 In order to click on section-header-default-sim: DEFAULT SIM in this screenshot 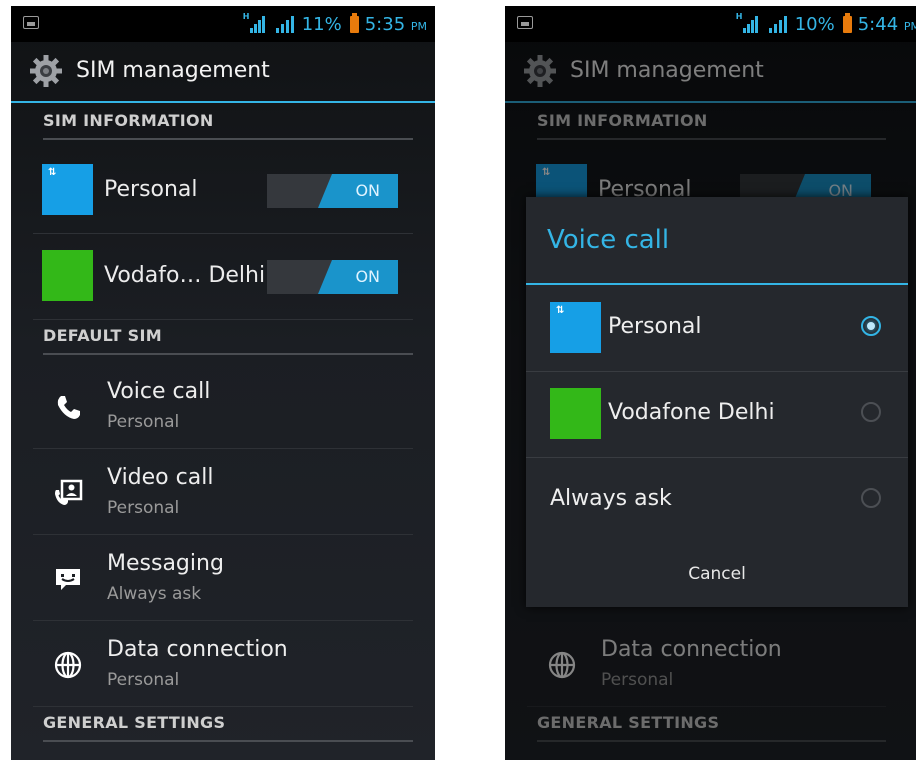, I will do `click(228, 337)`.